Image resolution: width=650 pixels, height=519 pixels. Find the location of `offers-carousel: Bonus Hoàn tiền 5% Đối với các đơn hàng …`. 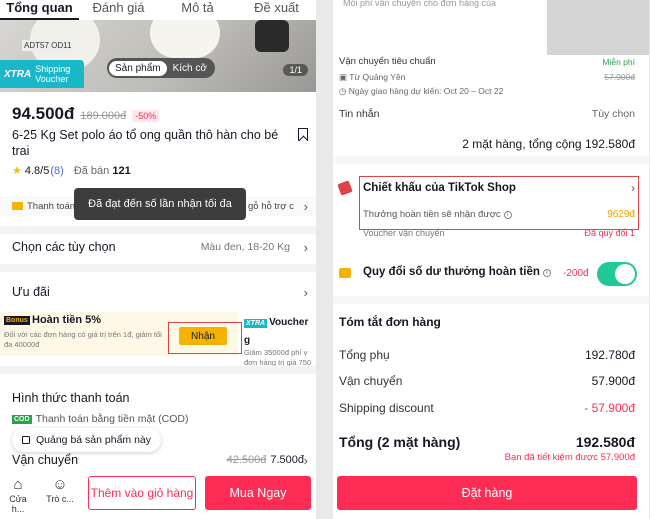

offers-carousel: Bonus Hoàn tiền 5% Đối với các đơn hàng … is located at coordinates (158, 339).